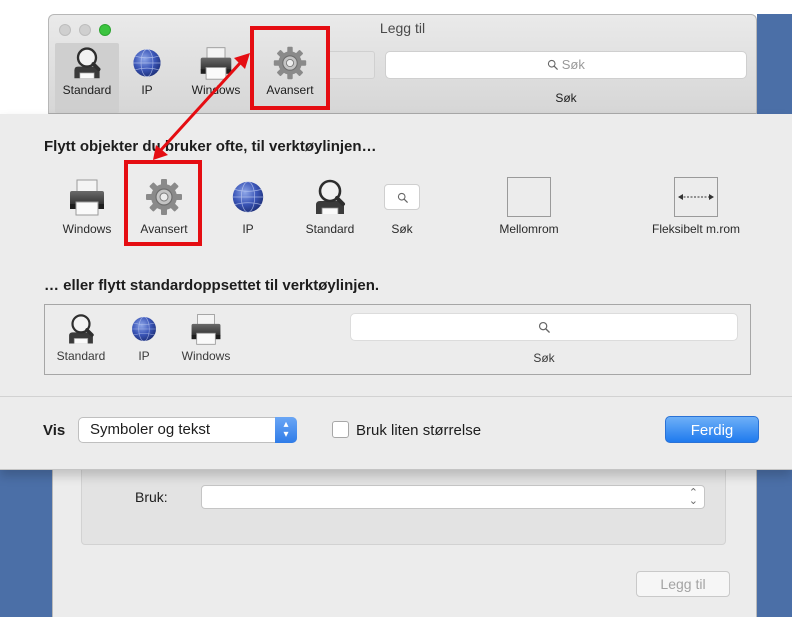 This screenshot has width=792, height=617. I want to click on use-label: Bruk:, so click(151, 497).